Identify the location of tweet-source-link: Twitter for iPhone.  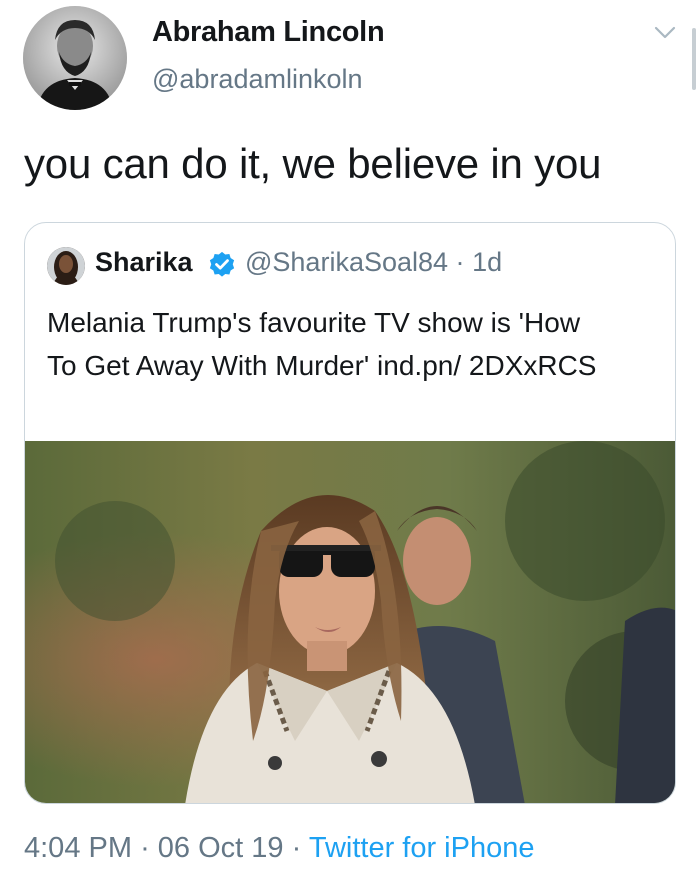
(422, 848).